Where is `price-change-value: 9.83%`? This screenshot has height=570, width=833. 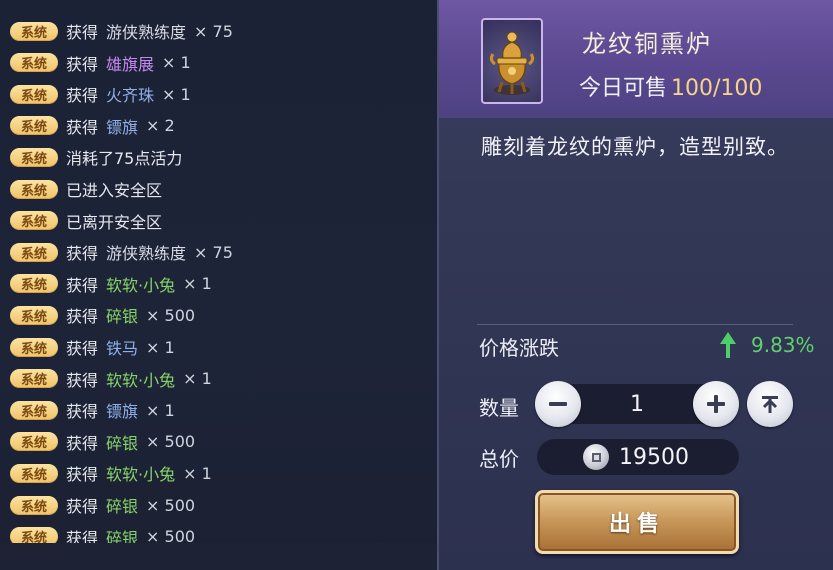
price-change-value: 9.83% is located at coordinates (783, 345).